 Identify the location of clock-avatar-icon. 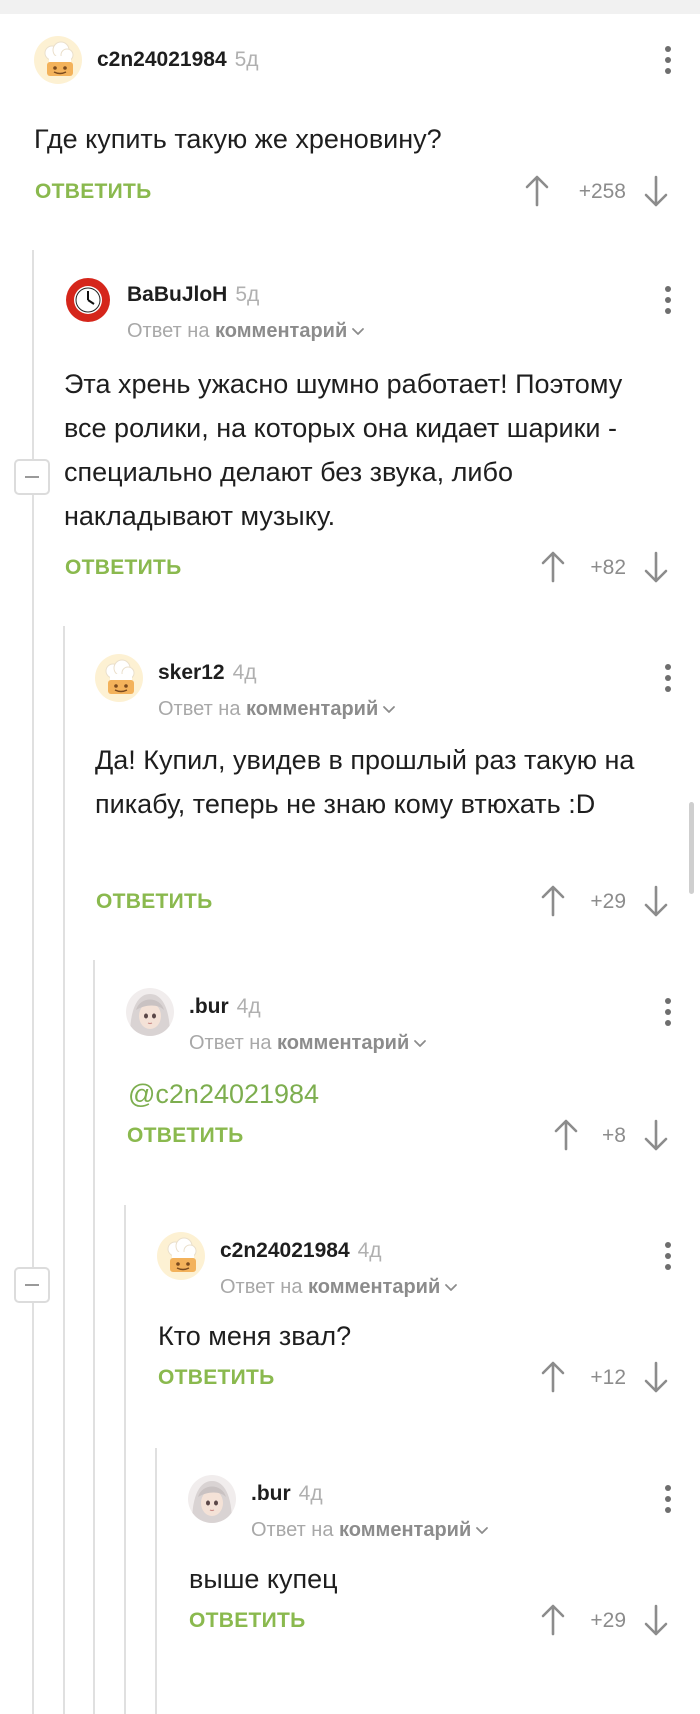
(88, 300).